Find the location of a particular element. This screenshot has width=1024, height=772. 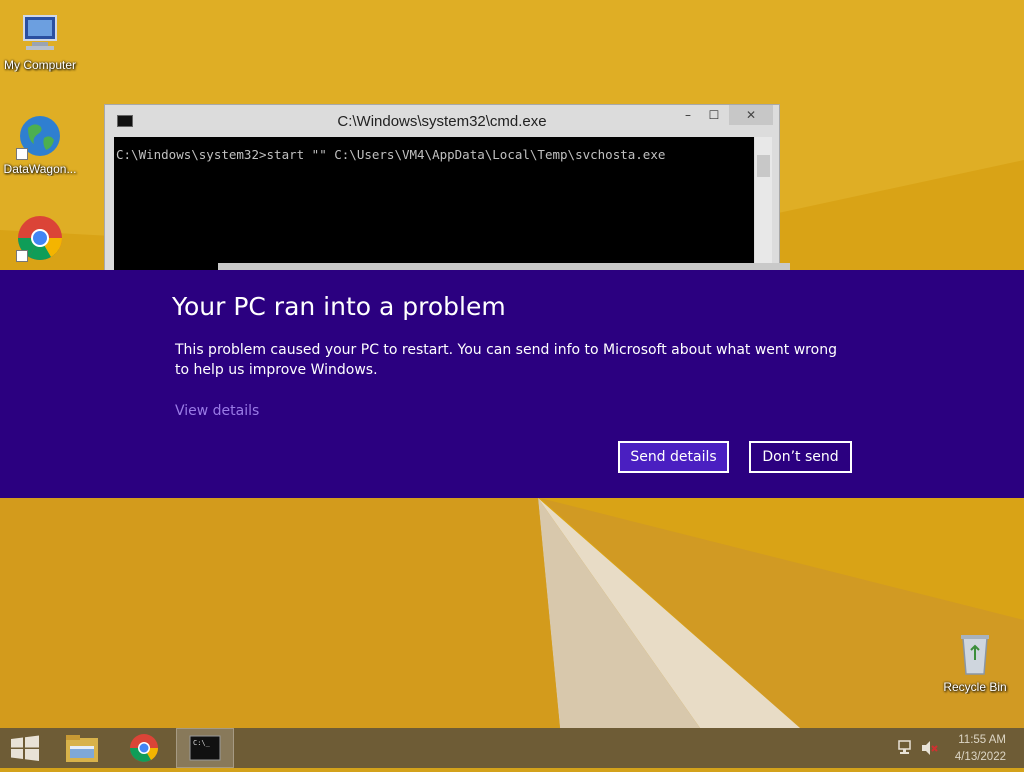

vertical-scrollbar is located at coordinates (763, 206).